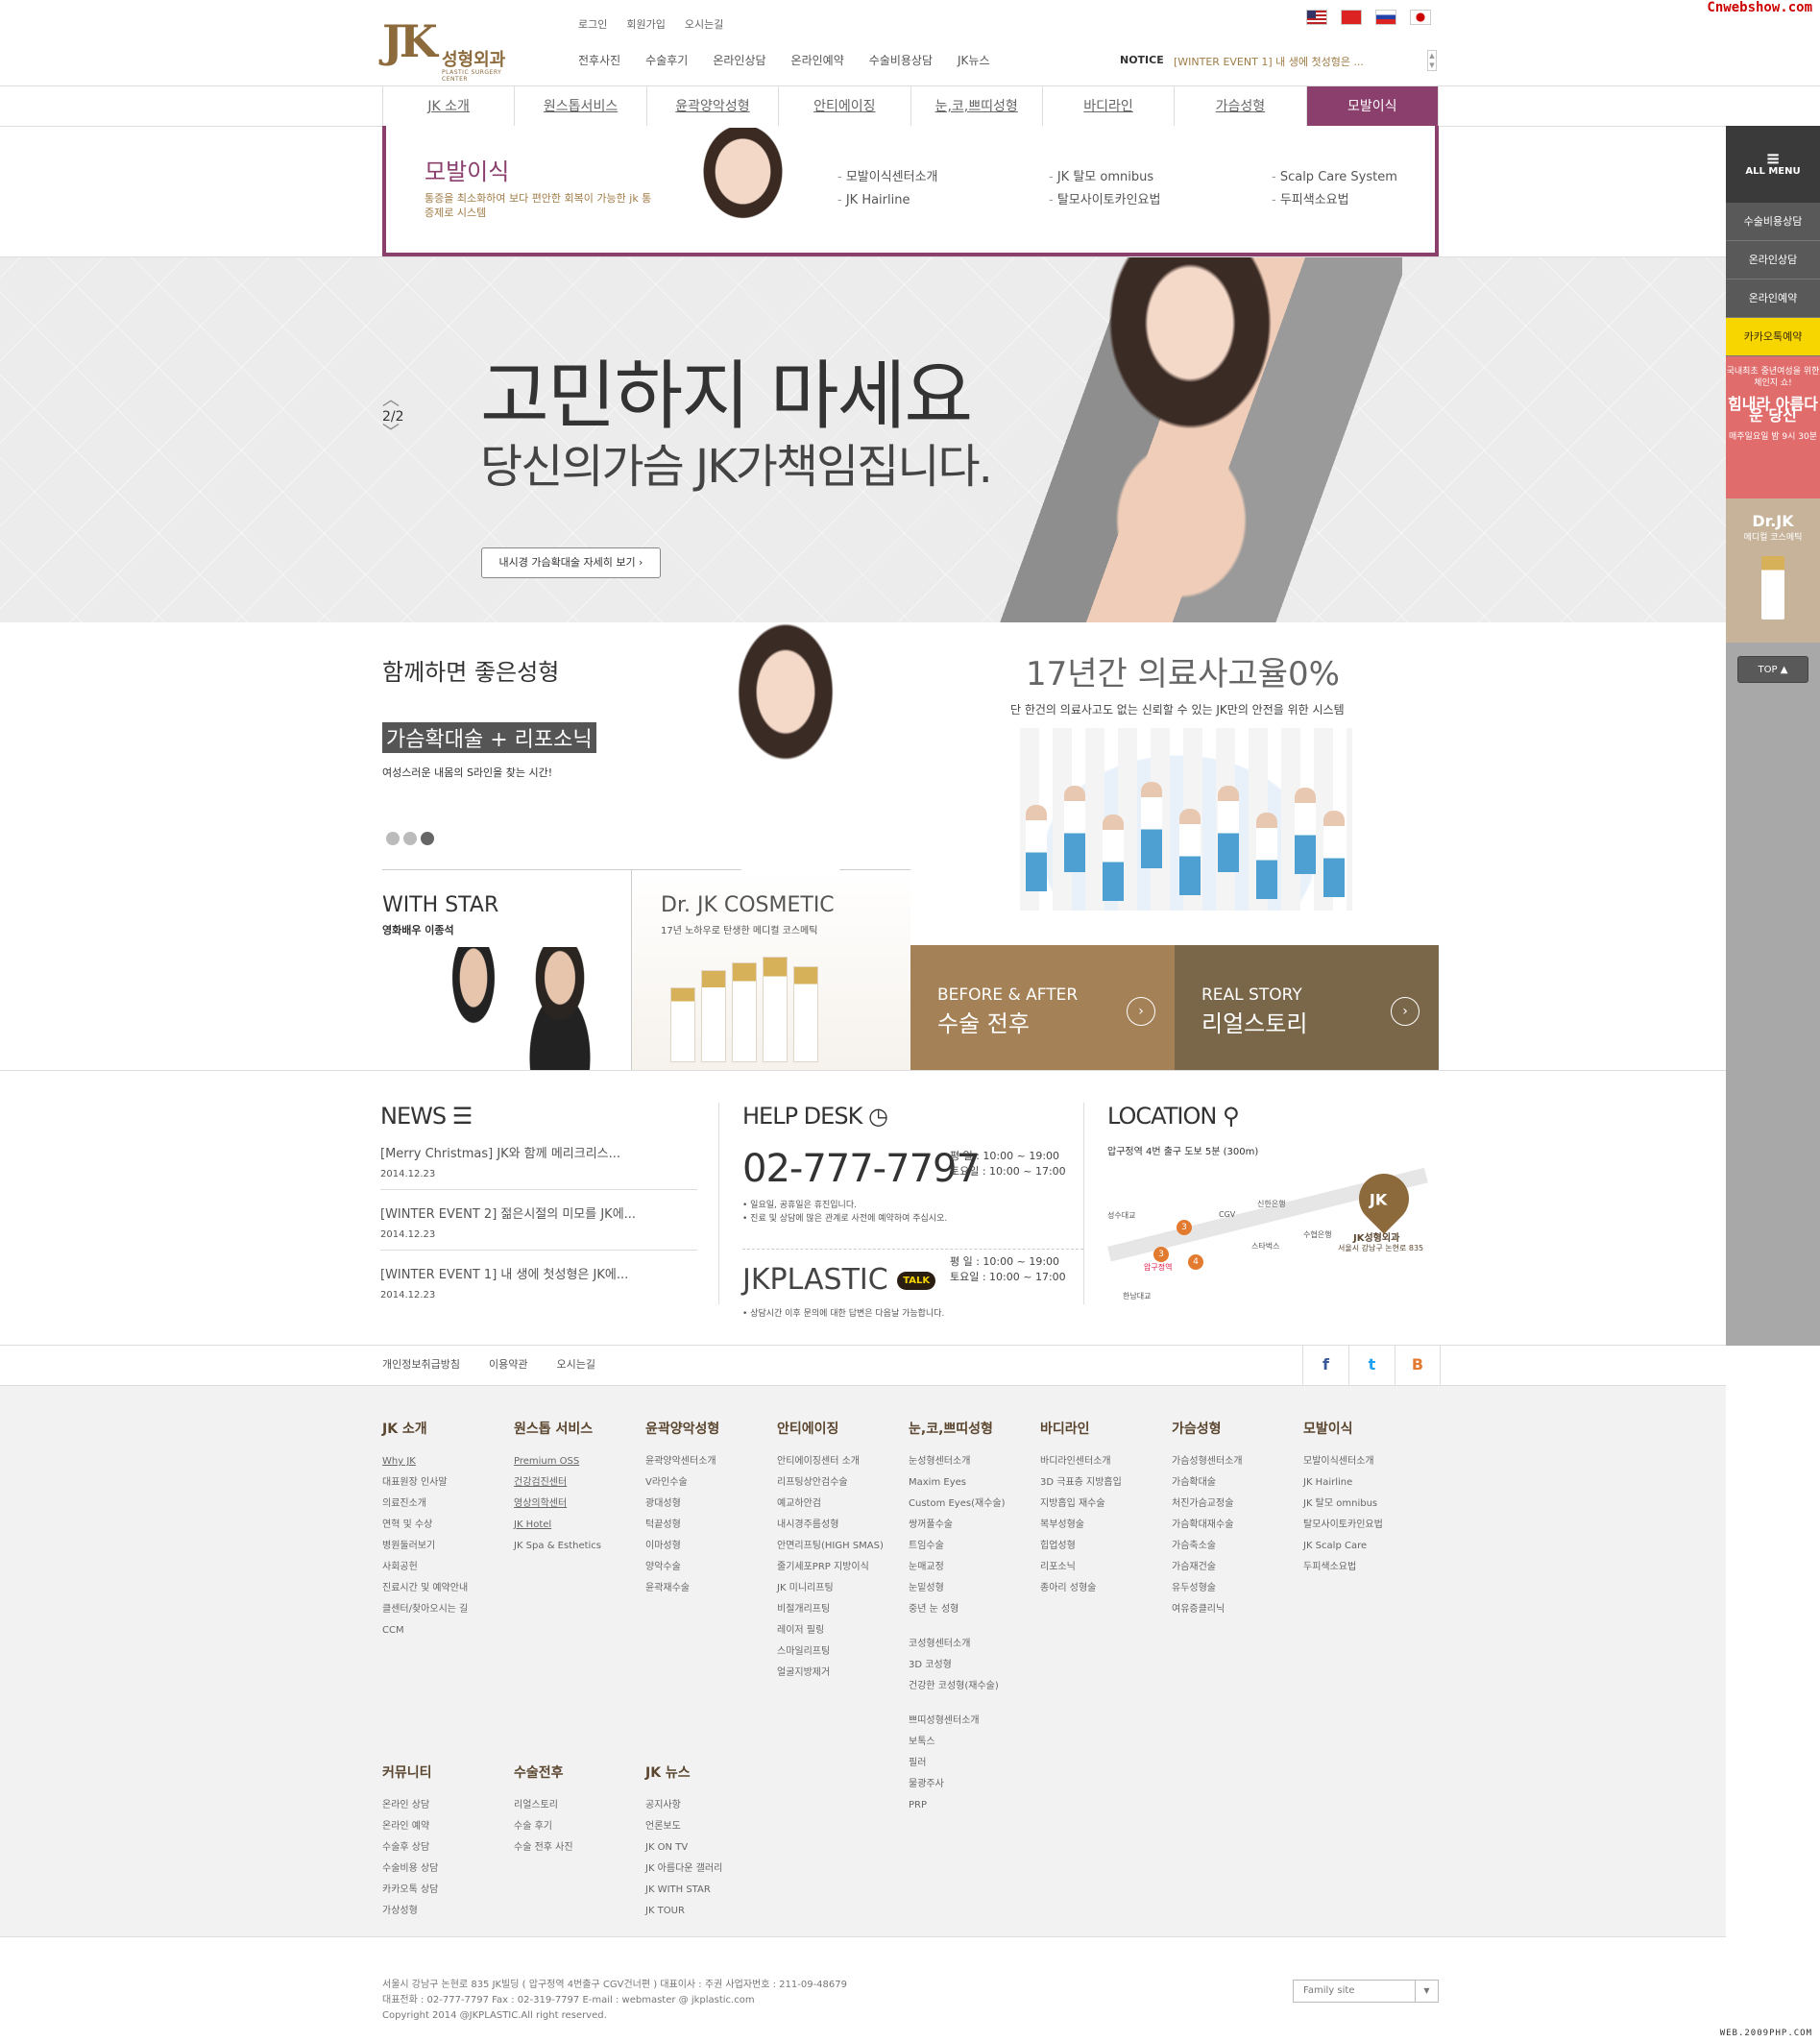 Image resolution: width=1820 pixels, height=2042 pixels. Describe the element at coordinates (1343, 1525) in the screenshot. I see `sitemap-link: 탈모사이토카인요법` at that location.